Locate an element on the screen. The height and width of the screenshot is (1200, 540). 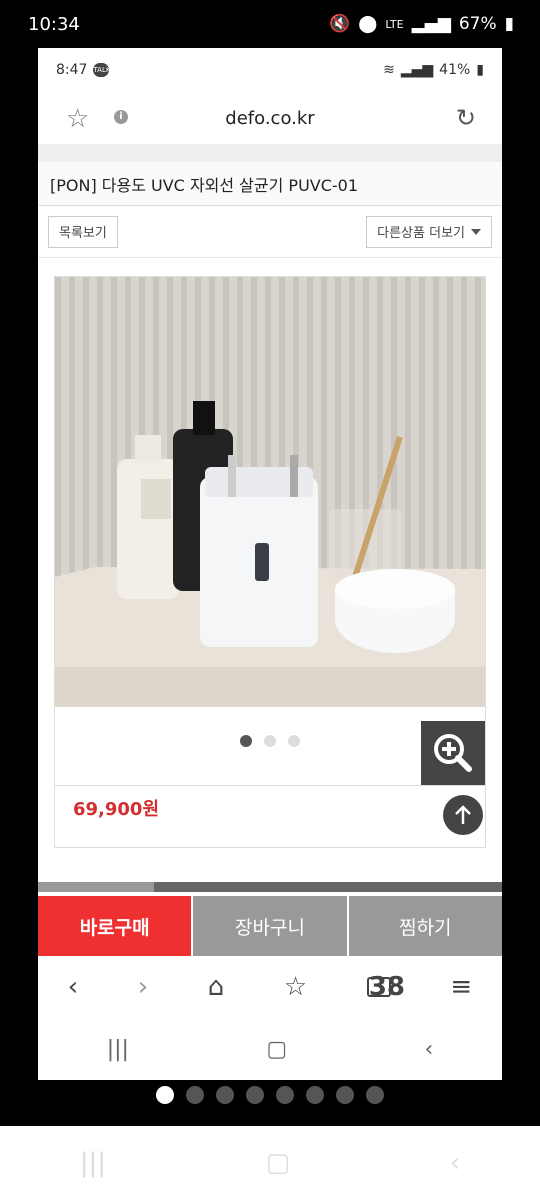
recents-icon: ||| is located at coordinates (118, 1049).